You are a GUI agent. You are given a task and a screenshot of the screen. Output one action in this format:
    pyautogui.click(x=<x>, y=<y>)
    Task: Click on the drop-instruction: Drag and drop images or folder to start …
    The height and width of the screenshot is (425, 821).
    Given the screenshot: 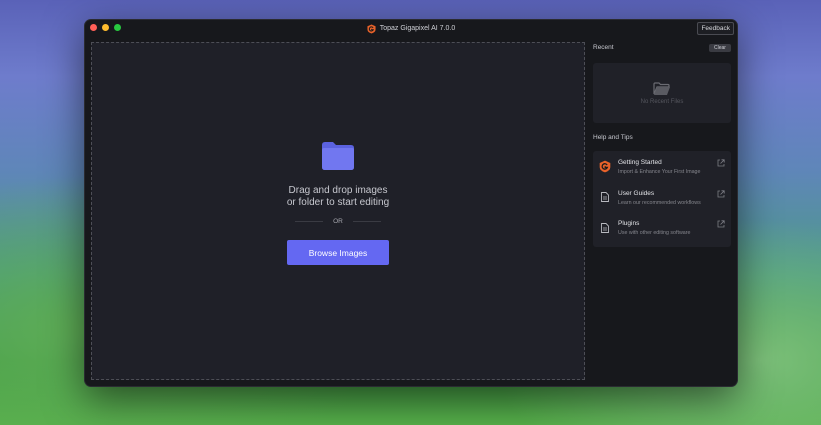 What is the action you would take?
    pyautogui.click(x=338, y=196)
    